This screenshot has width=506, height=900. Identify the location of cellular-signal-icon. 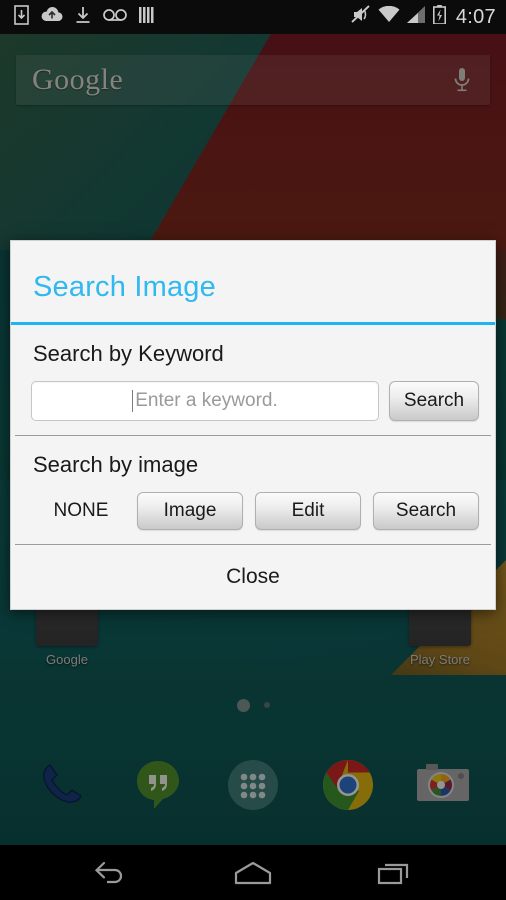
(416, 17).